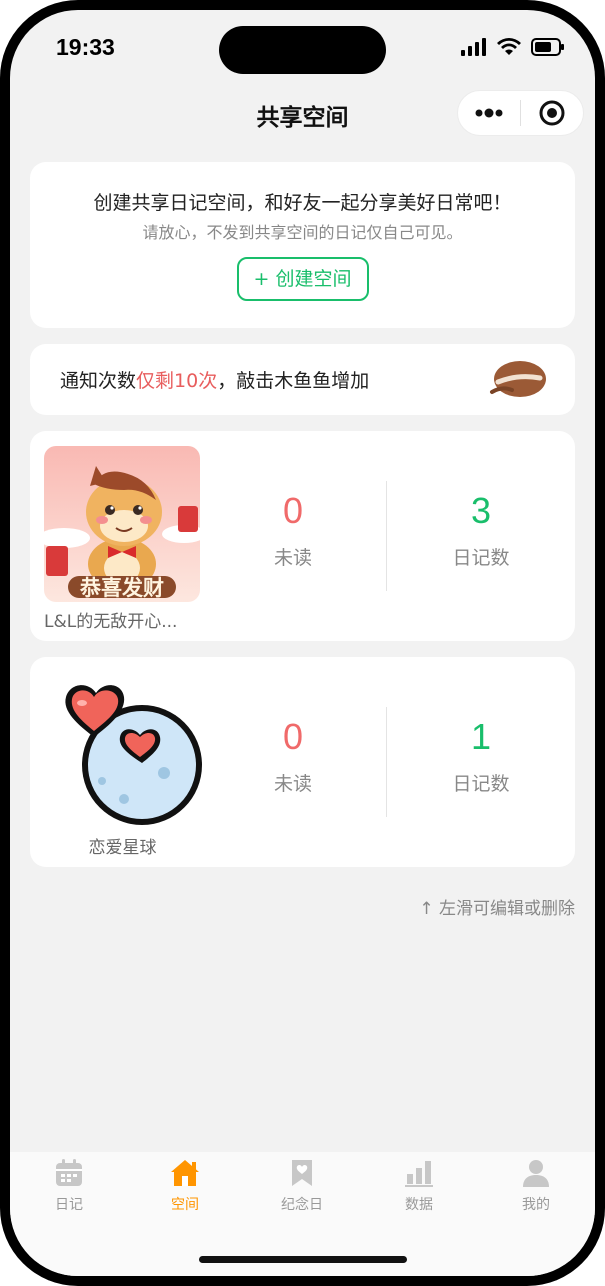  I want to click on status-time: 19:33, so click(85, 47).